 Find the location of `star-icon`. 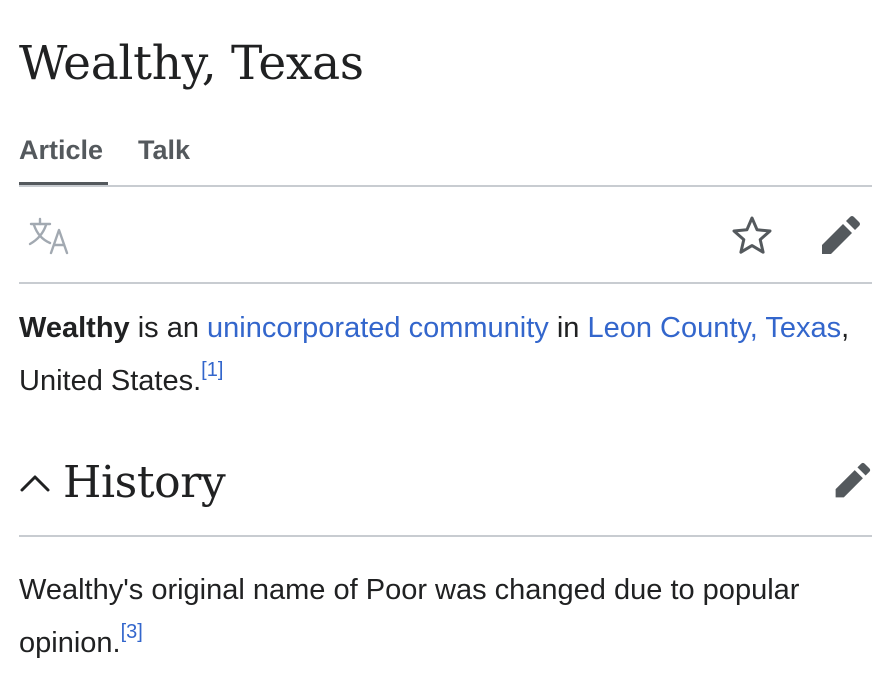

star-icon is located at coordinates (752, 235).